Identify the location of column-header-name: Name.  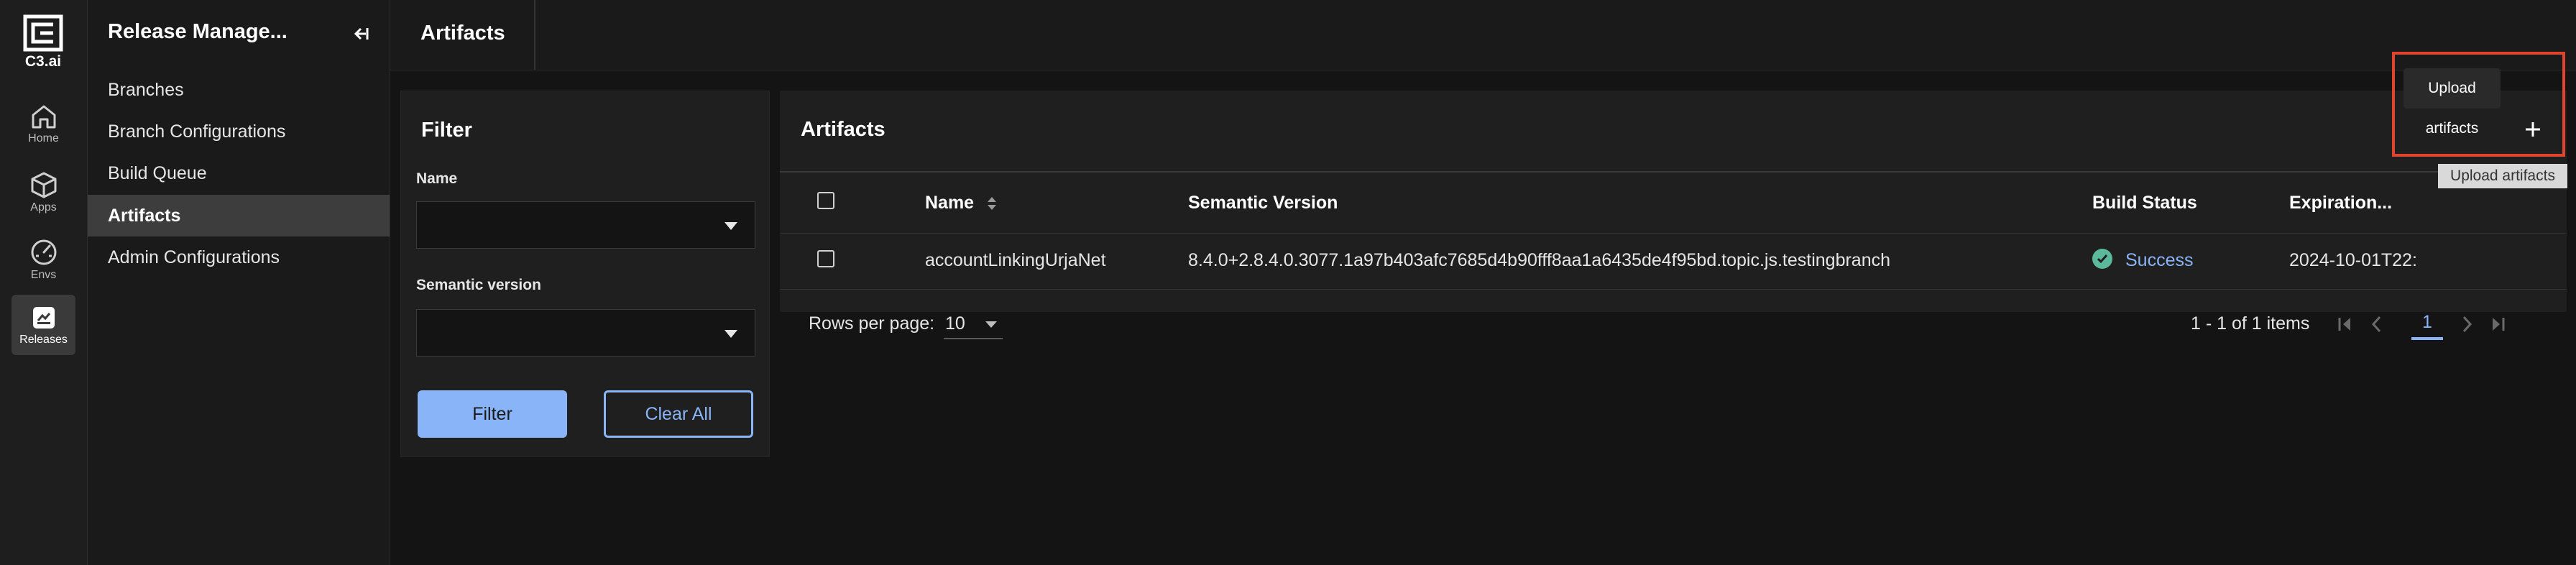
(961, 203).